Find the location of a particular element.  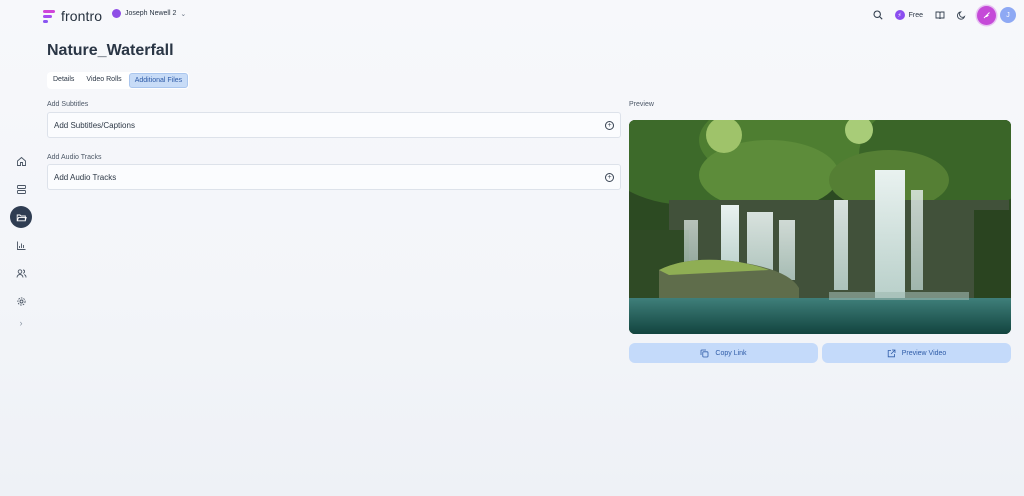

subtitles-section-label: Add Subtitles is located at coordinates (68, 104).